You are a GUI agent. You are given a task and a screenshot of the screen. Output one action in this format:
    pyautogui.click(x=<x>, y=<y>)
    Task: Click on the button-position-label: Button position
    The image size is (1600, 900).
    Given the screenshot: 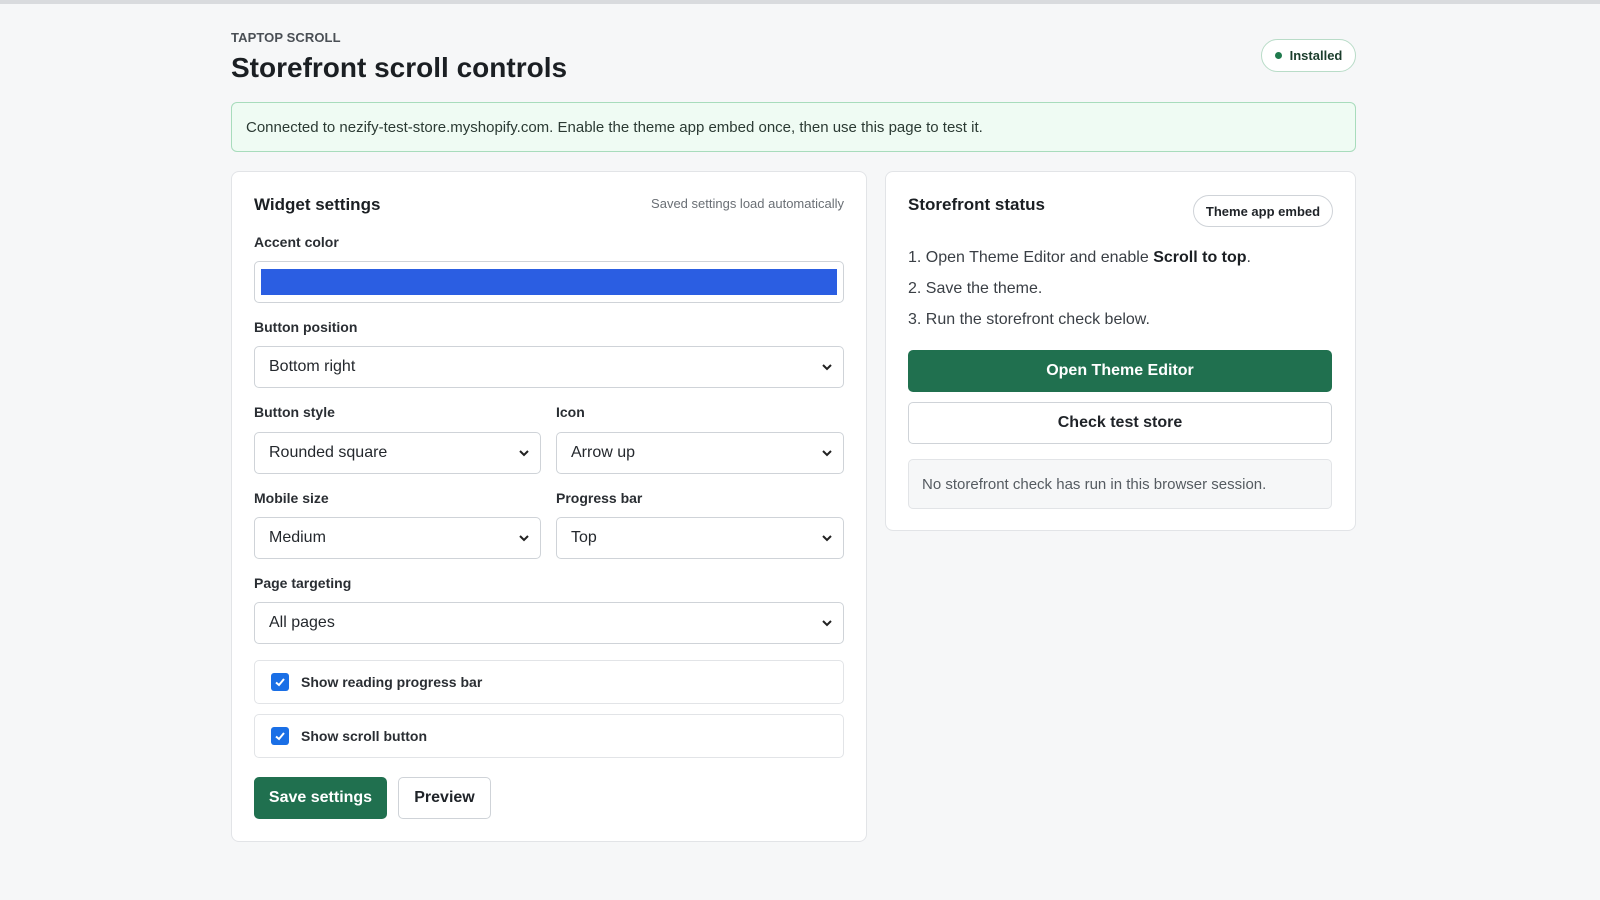 What is the action you would take?
    pyautogui.click(x=306, y=327)
    